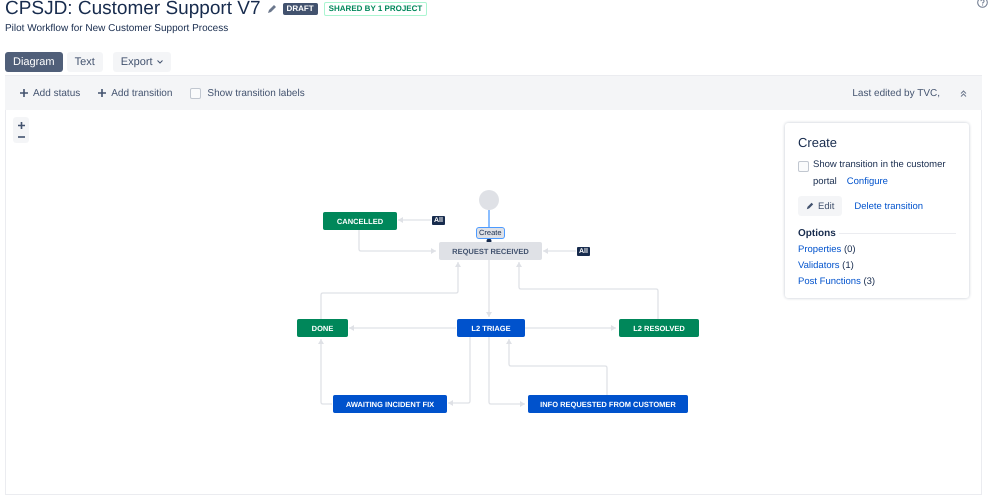 The image size is (999, 498). I want to click on labels-checkbox, so click(196, 93).